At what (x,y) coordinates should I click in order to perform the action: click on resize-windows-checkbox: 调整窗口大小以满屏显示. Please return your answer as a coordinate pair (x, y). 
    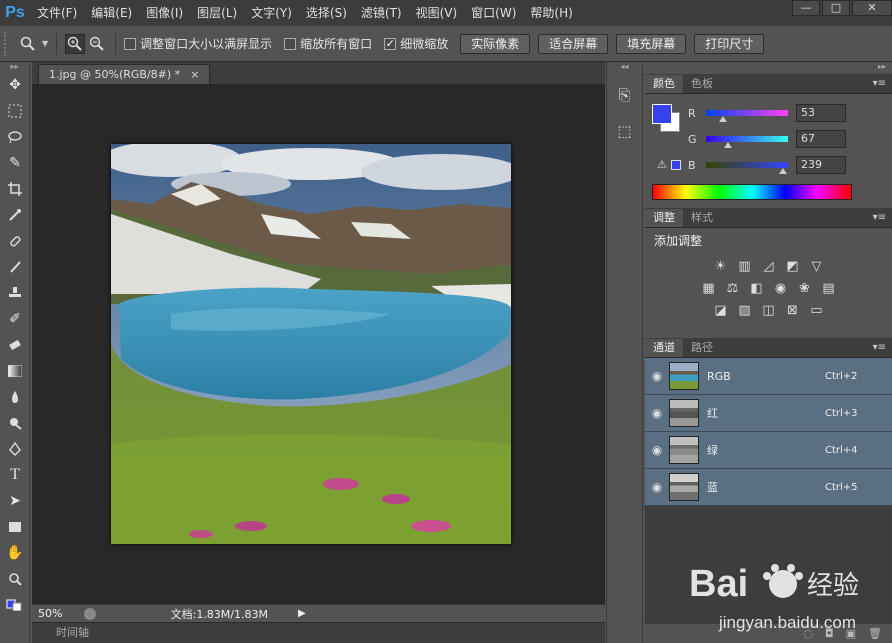
    Looking at the image, I should click on (198, 43).